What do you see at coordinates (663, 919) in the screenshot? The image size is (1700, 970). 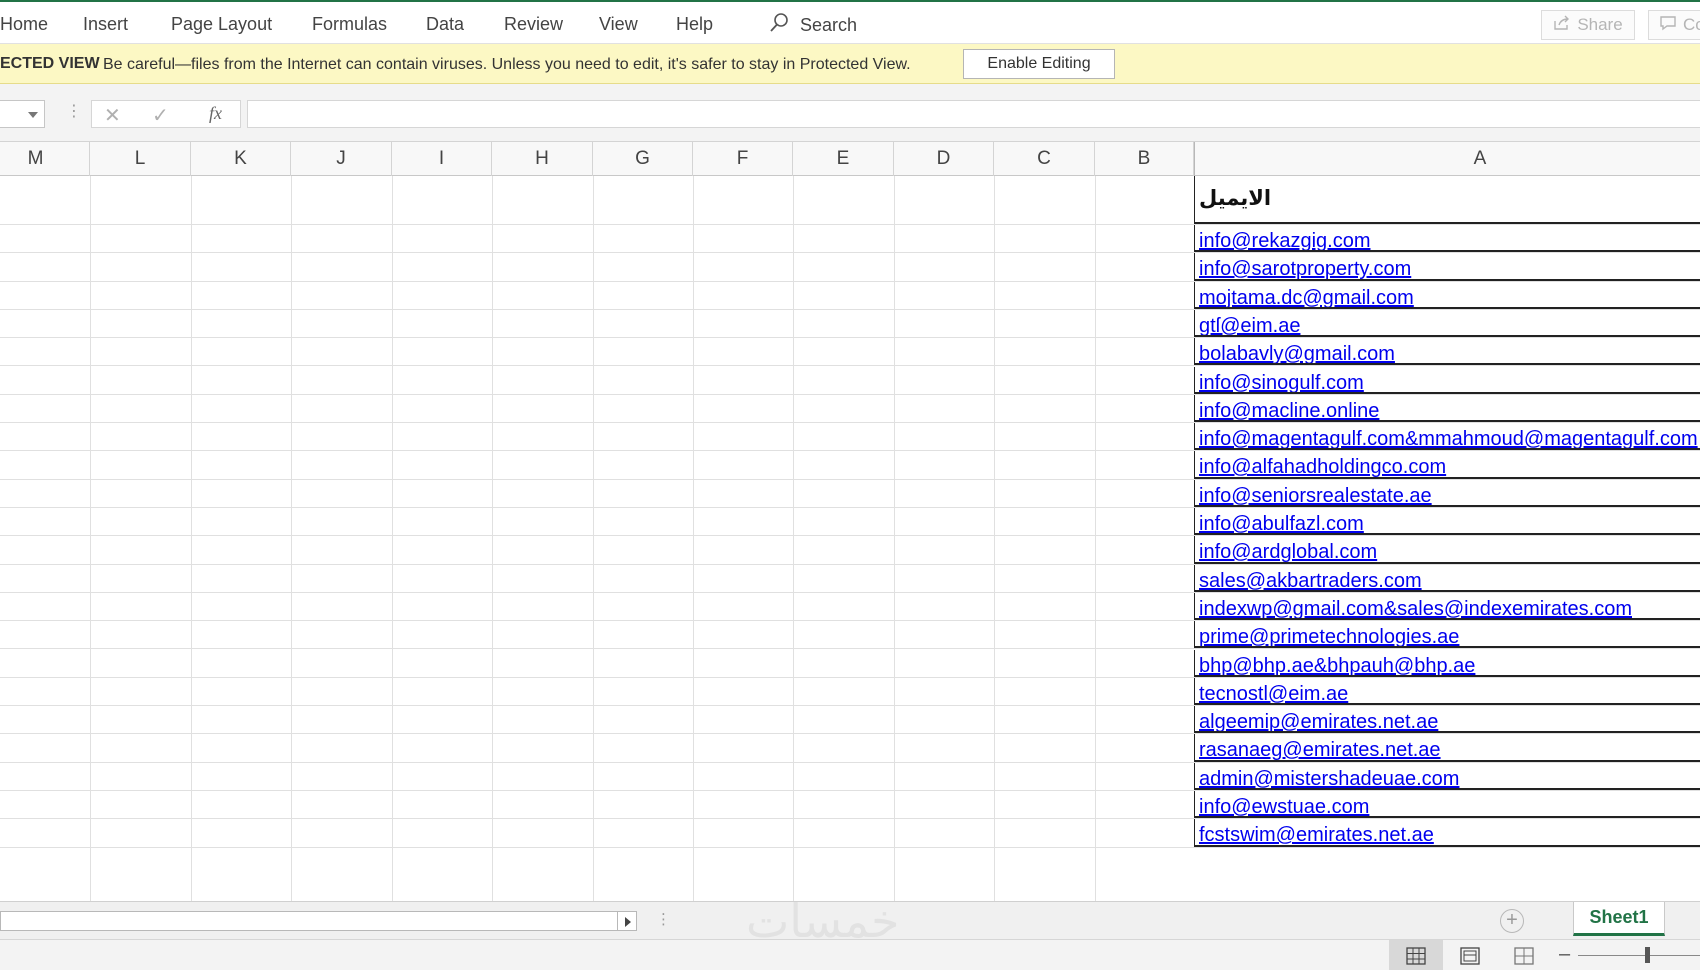 I see `tabs-splitter-icon: ⋮` at bounding box center [663, 919].